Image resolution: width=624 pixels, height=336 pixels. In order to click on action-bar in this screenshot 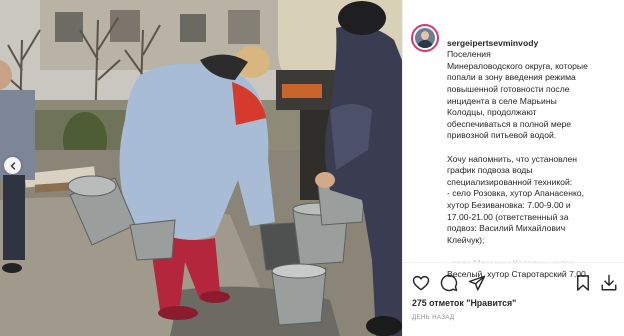, I will do `click(513, 283)`.